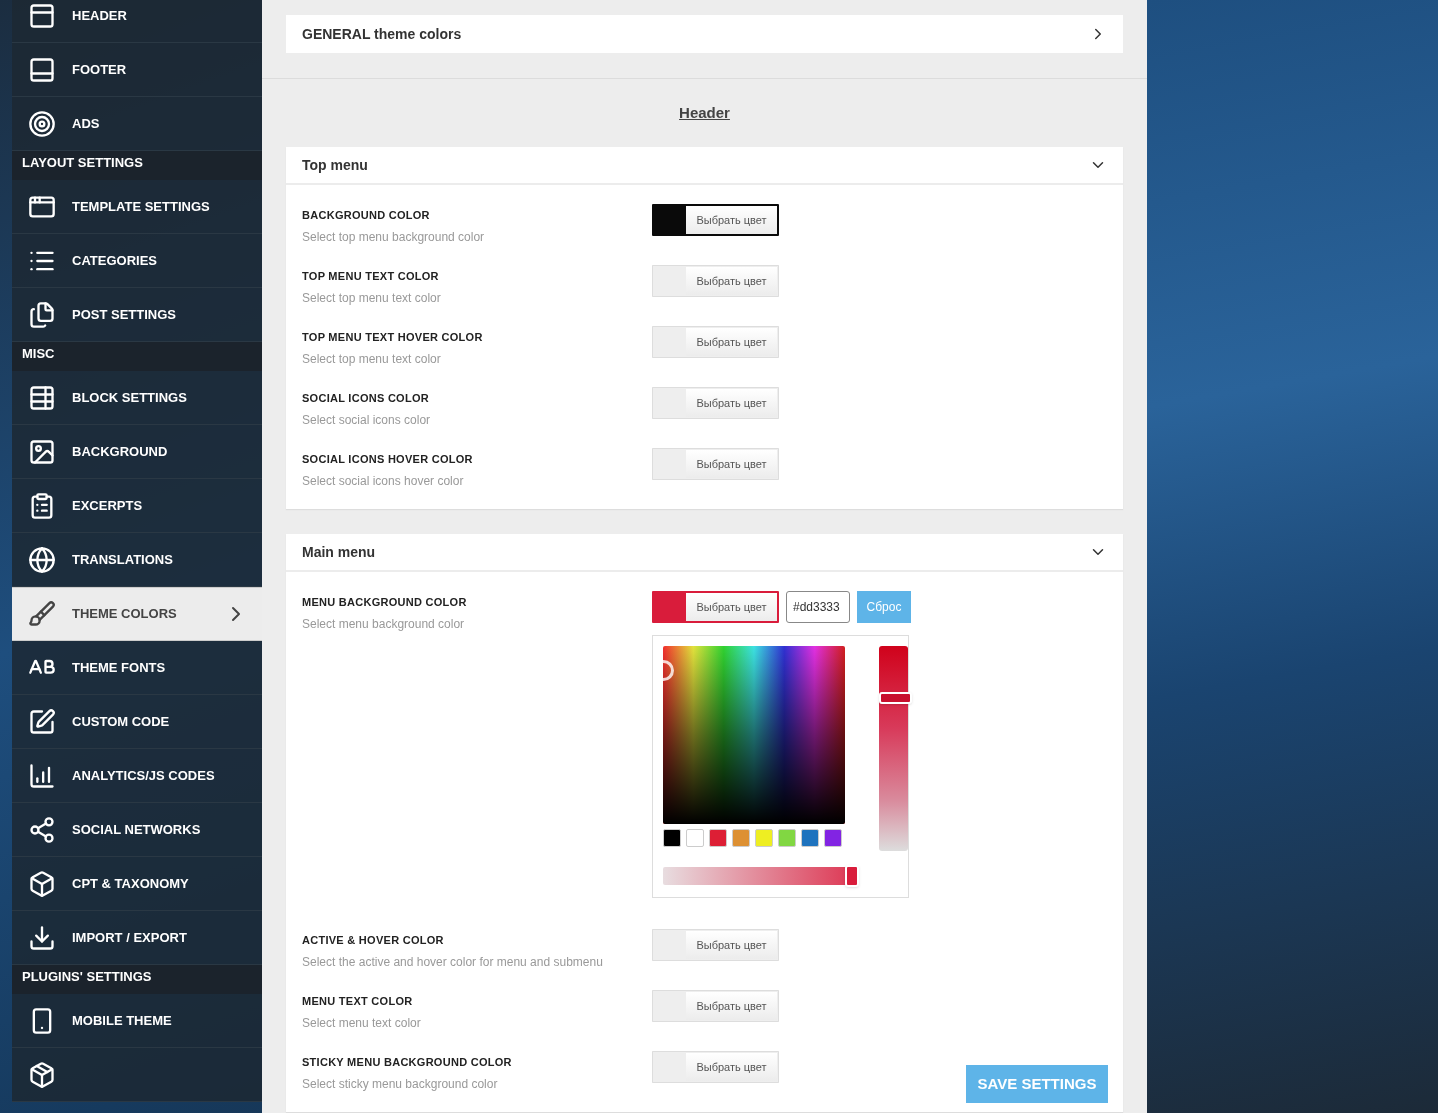 The image size is (1438, 1113). Describe the element at coordinates (42, 314) in the screenshot. I see `documents-icon` at that location.